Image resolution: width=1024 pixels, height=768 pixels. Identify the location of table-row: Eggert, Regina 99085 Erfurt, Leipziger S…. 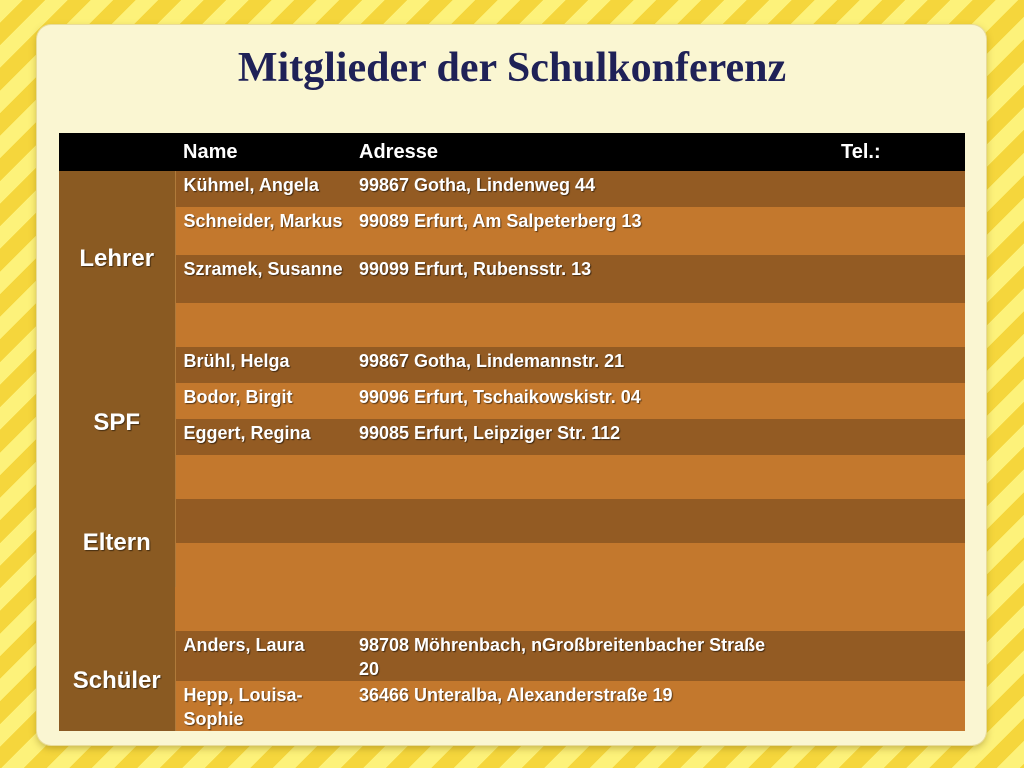
(512, 437).